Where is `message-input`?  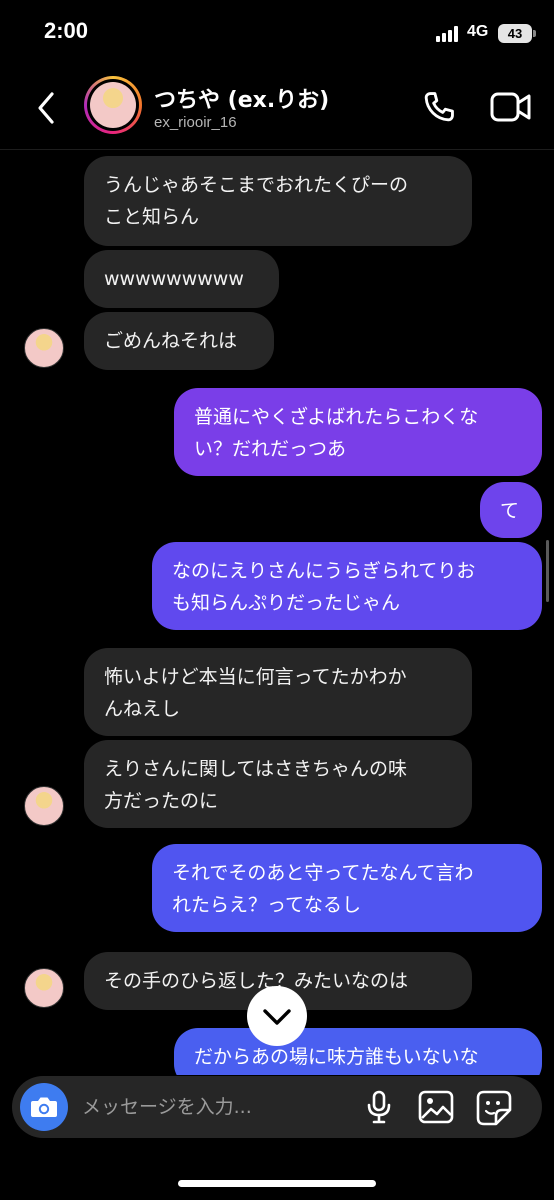 message-input is located at coordinates (217, 1107).